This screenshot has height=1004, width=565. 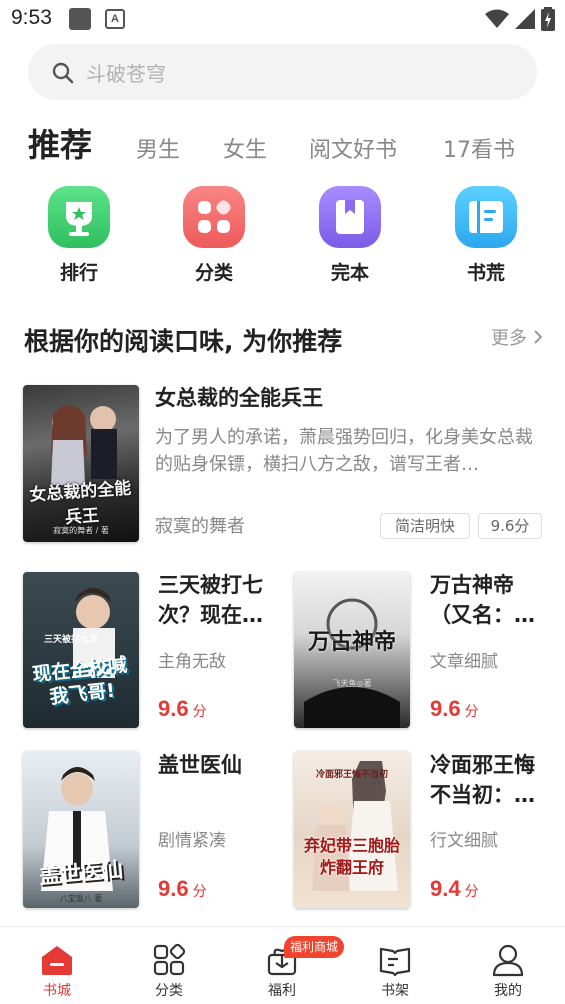 I want to click on open-book-icon, so click(x=486, y=217).